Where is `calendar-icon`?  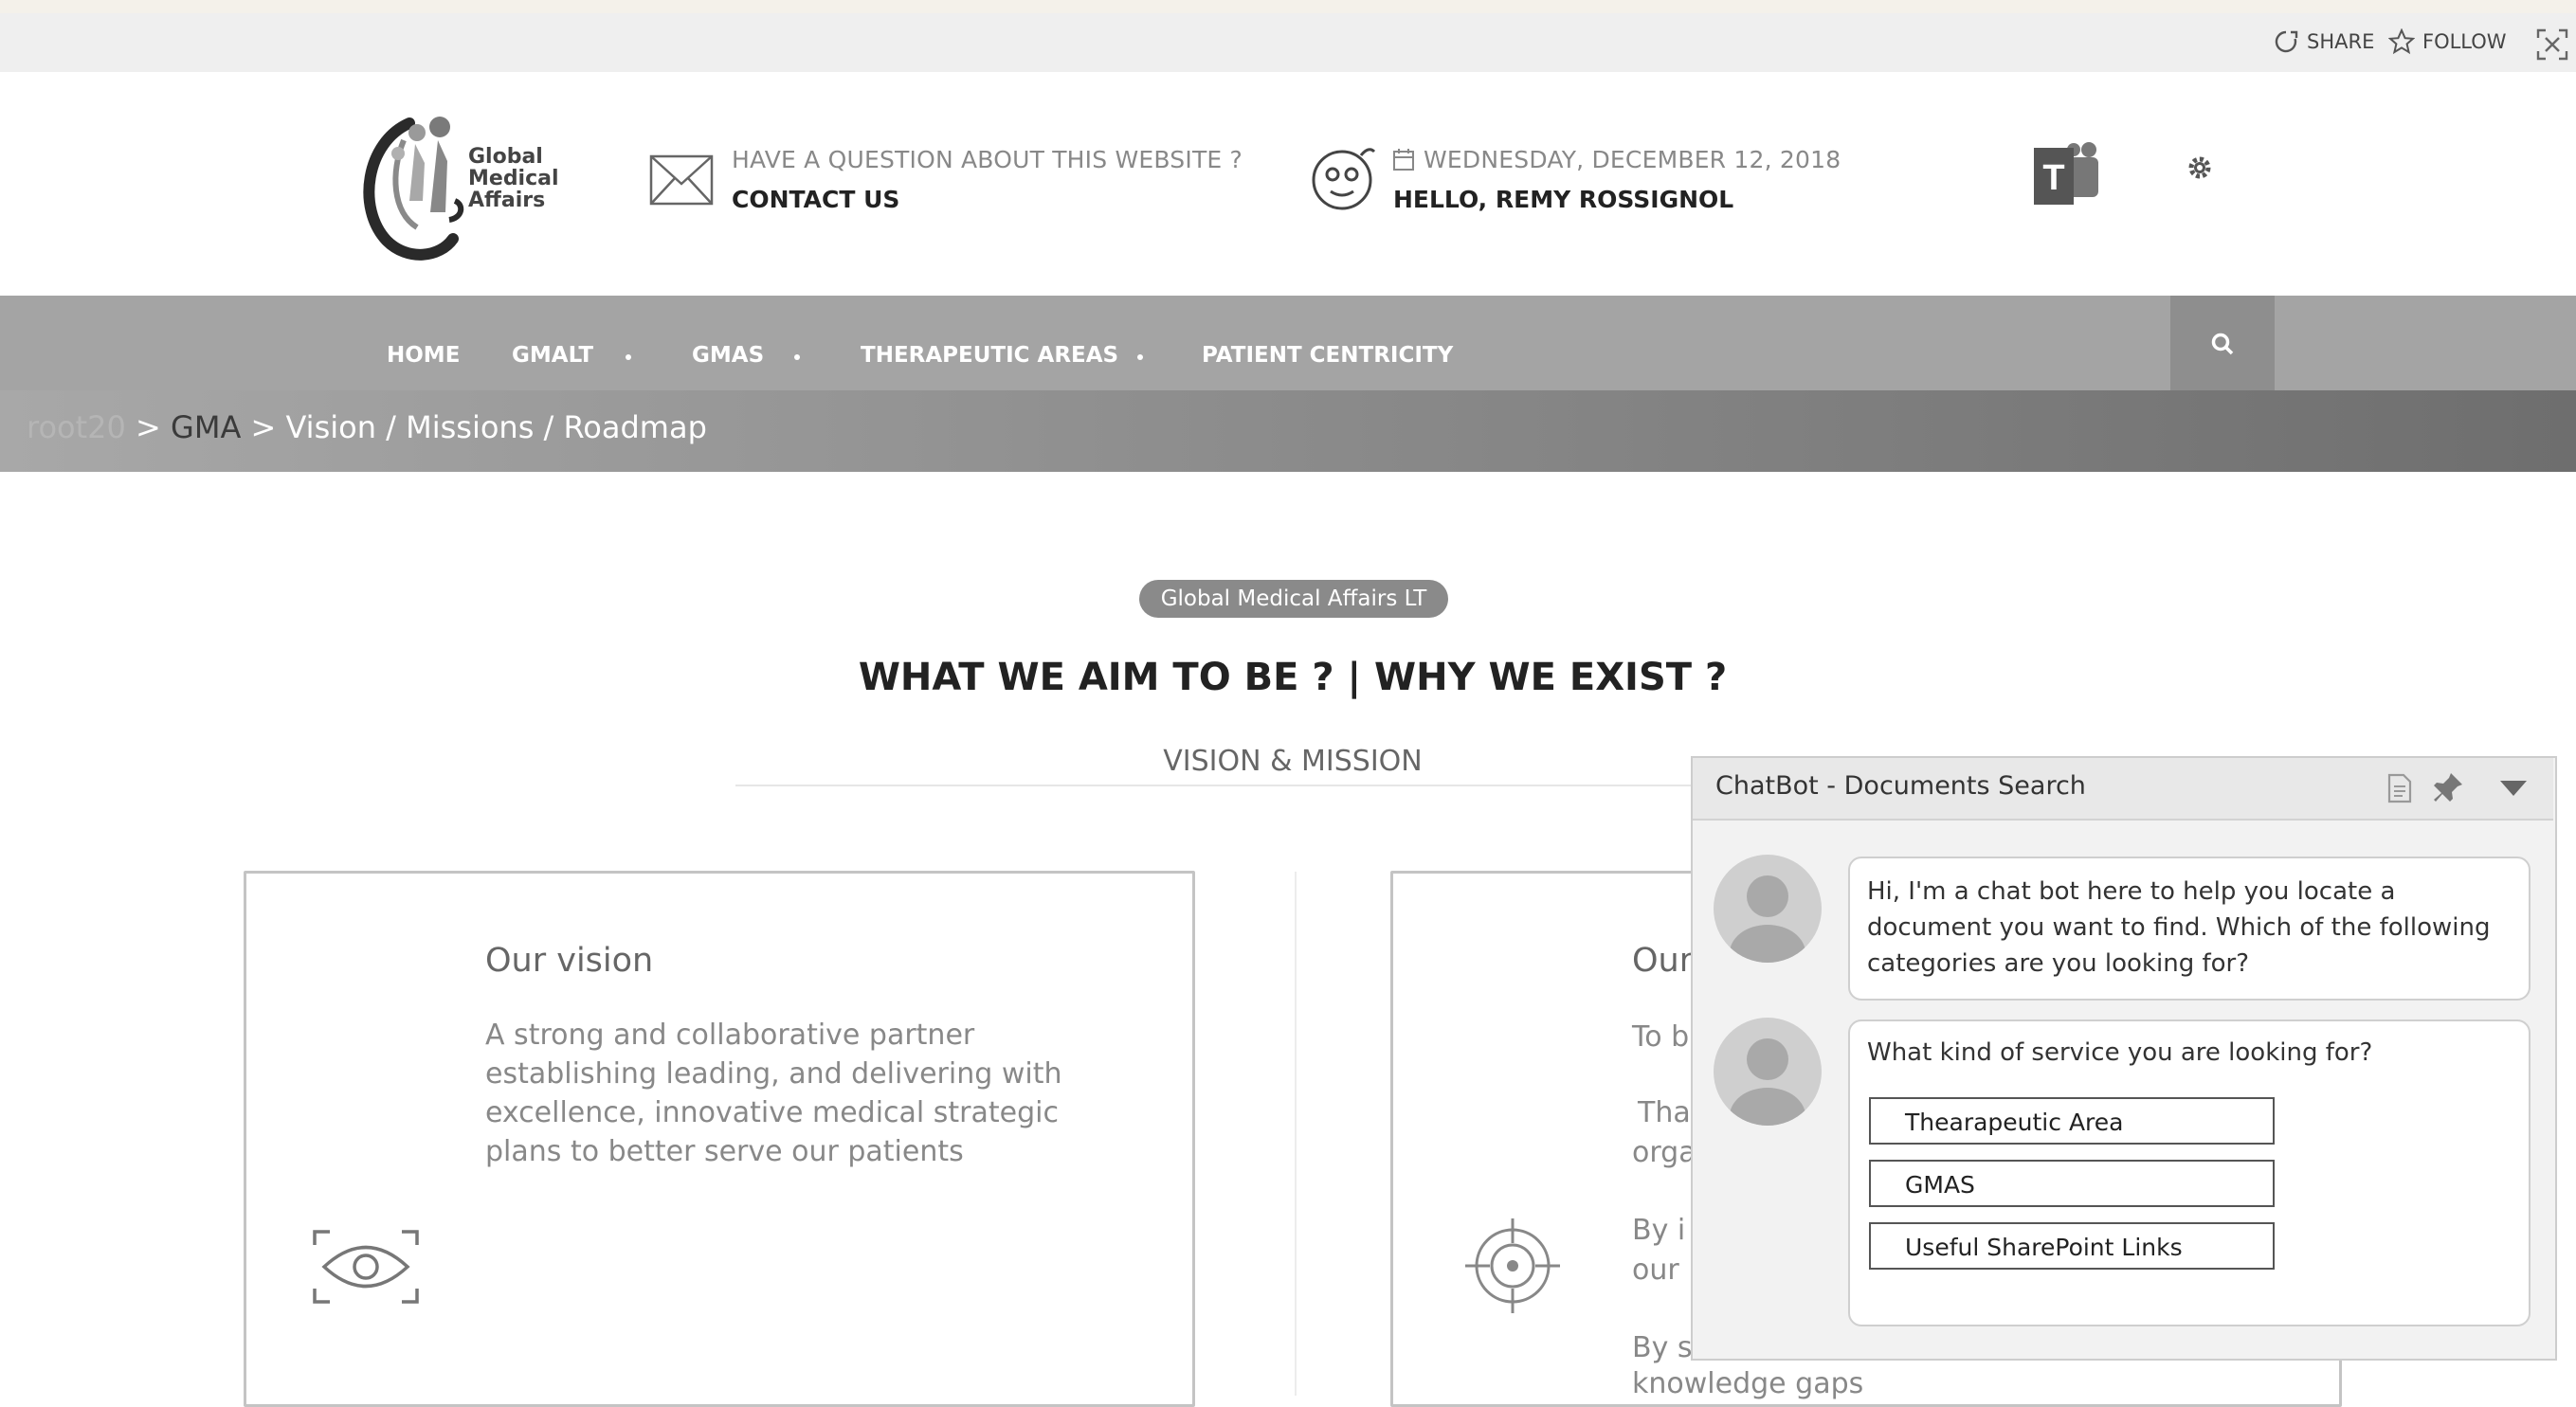
calendar-icon is located at coordinates (1403, 161).